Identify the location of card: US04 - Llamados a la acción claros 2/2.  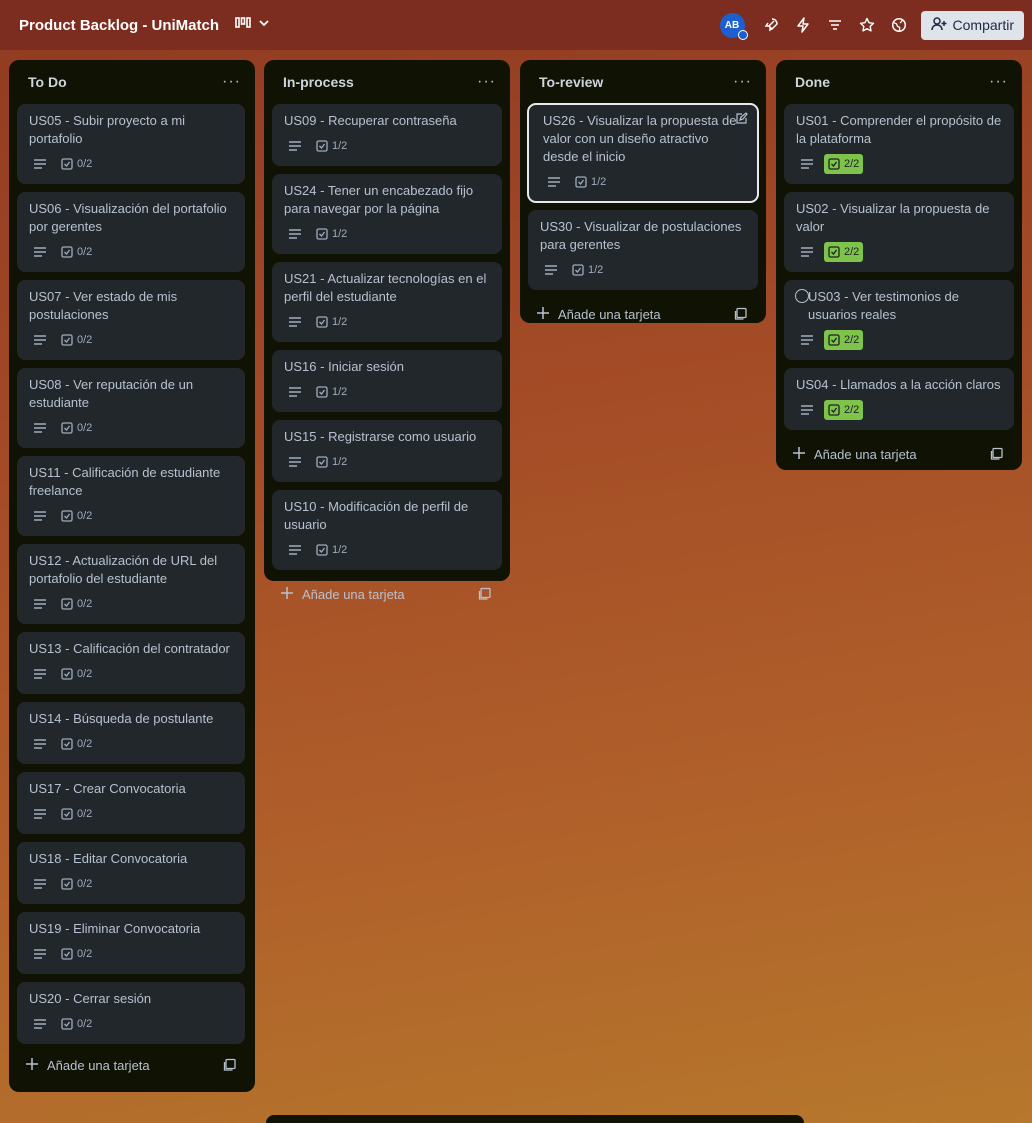
(899, 399).